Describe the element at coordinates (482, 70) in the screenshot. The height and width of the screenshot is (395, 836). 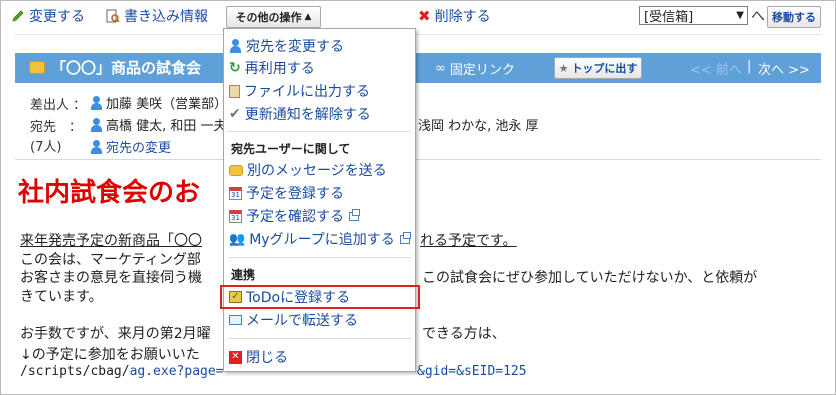
I see `permalink-label: 固定リンク` at that location.